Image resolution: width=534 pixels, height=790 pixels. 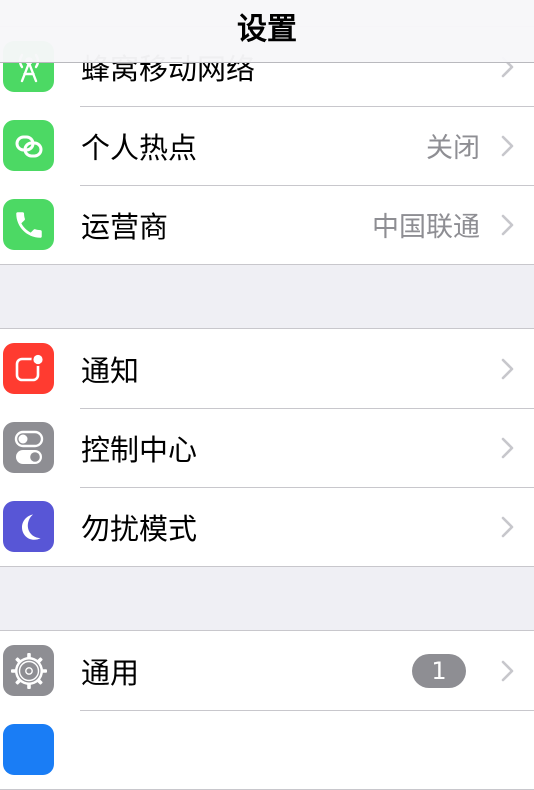 I want to click on hotspot-status-value: 关闭, so click(x=453, y=148).